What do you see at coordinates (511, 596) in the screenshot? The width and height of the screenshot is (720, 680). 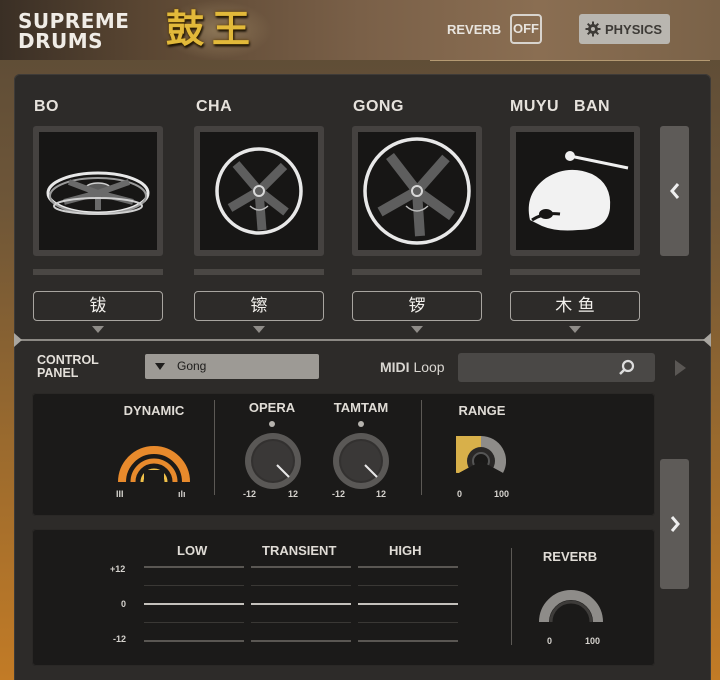 I see `eq-divider` at bounding box center [511, 596].